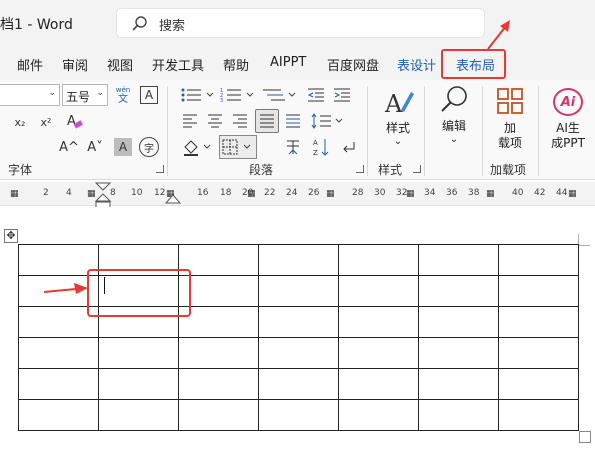  What do you see at coordinates (342, 95) in the screenshot?
I see `increase-indent-button` at bounding box center [342, 95].